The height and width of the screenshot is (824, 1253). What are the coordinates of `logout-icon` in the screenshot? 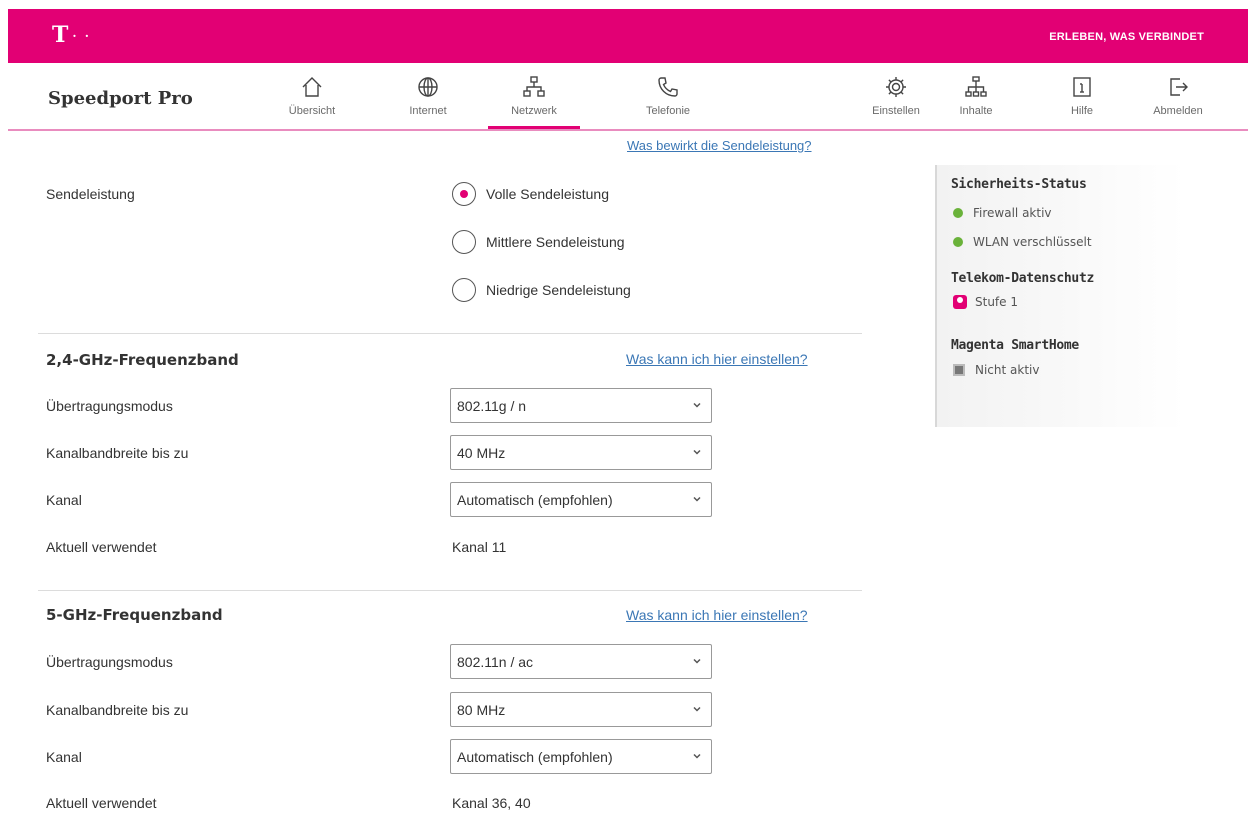 It's located at (1179, 87).